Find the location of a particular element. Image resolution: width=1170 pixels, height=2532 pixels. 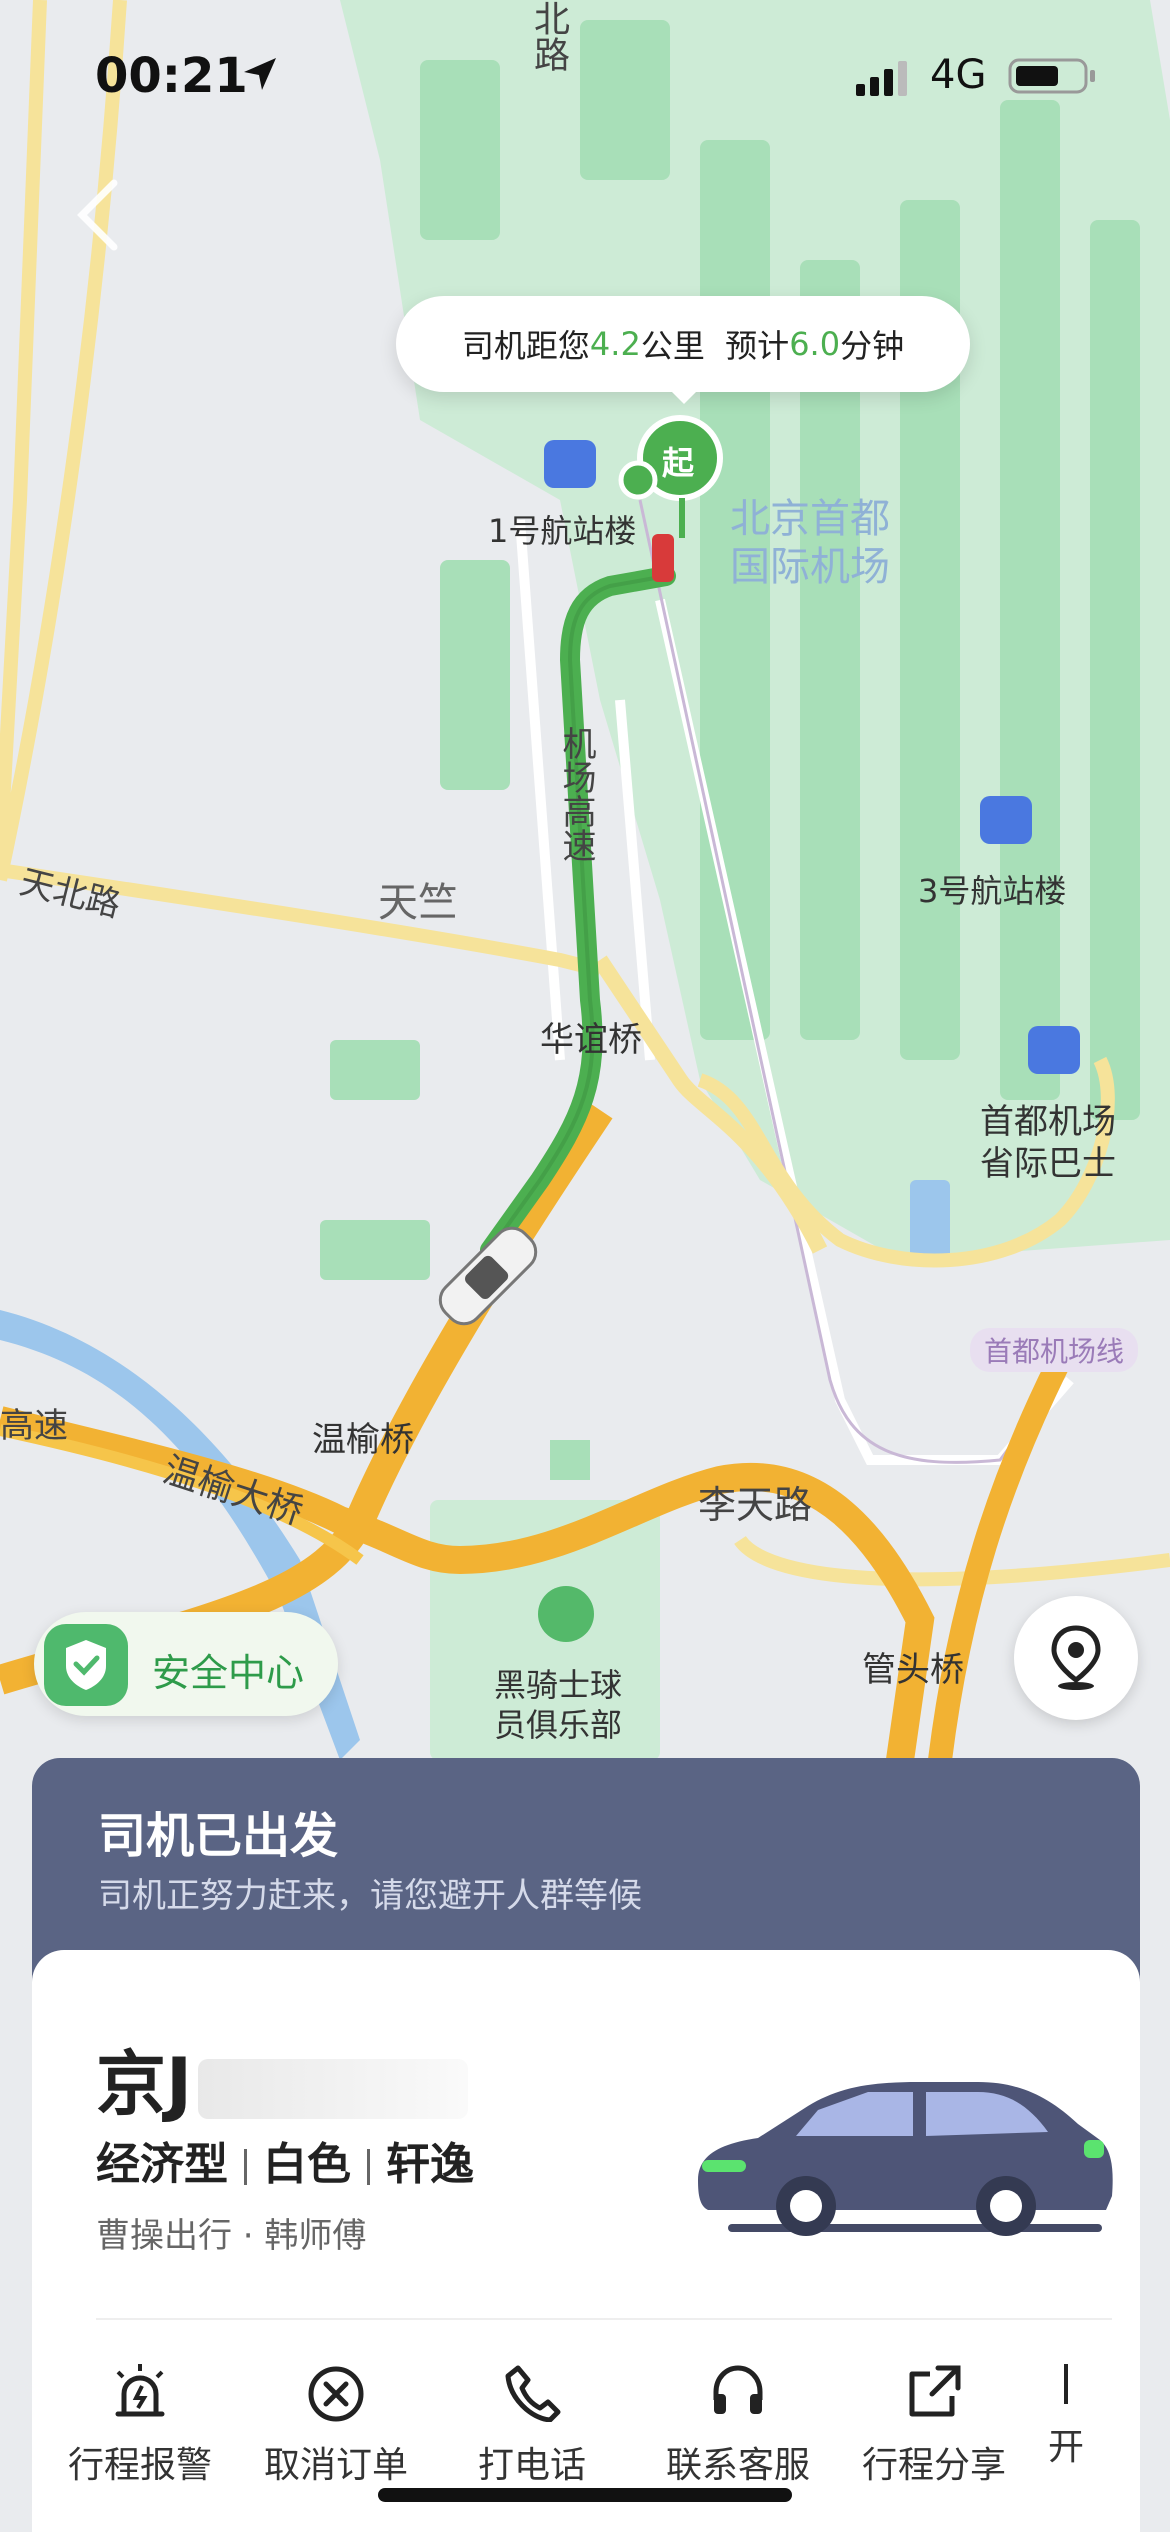

map-label-wenyu-bridge: 温榆桥 is located at coordinates (363, 1440).